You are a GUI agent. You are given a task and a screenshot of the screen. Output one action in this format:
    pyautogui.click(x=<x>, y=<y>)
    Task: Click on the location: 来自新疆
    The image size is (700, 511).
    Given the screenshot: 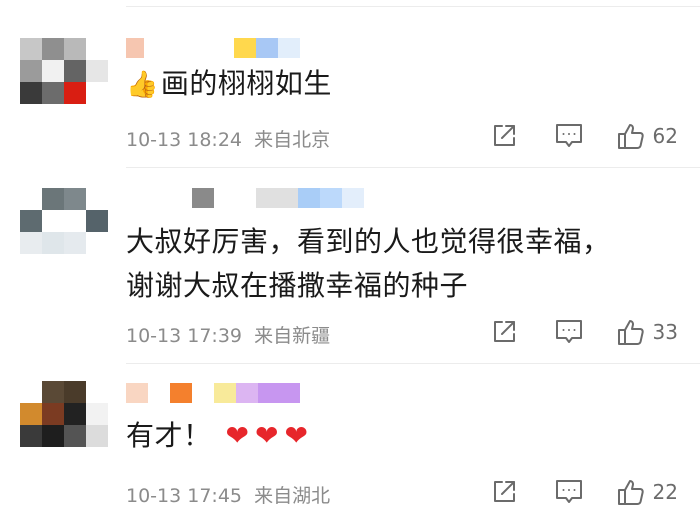 What is the action you would take?
    pyautogui.click(x=292, y=336)
    